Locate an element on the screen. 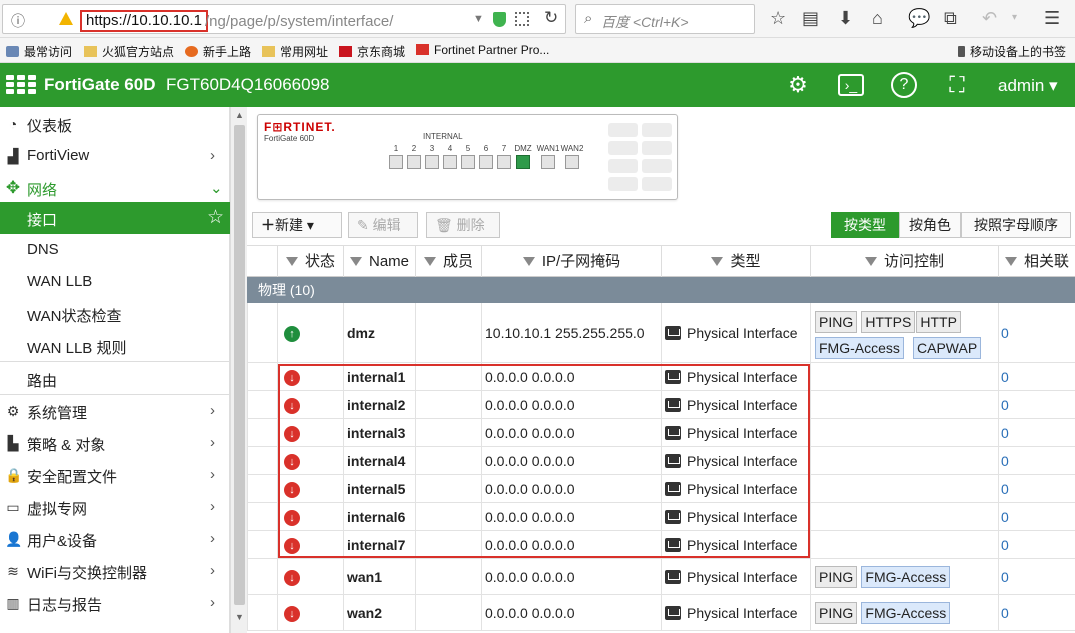  gear-icon: ⚙ is located at coordinates (13, 411).